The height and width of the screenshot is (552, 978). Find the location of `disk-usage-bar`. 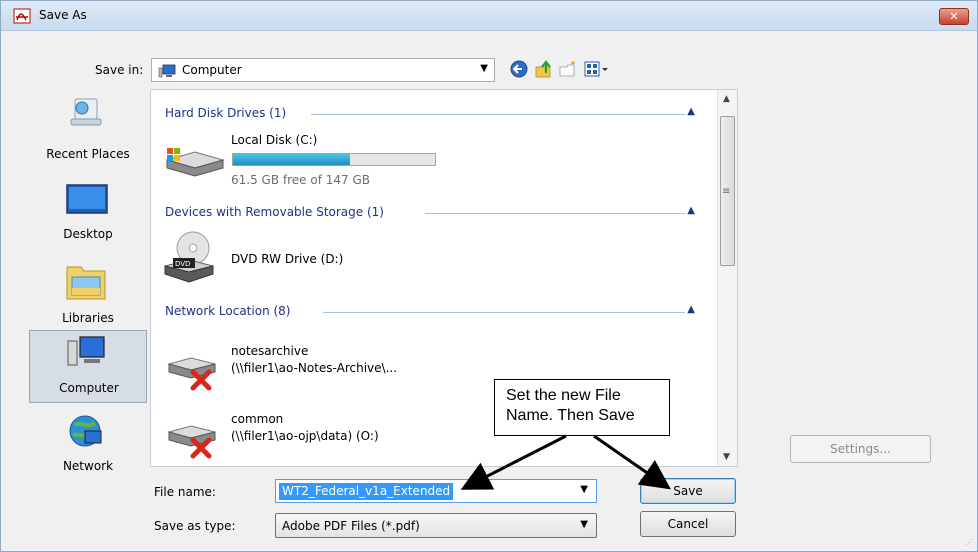

disk-usage-bar is located at coordinates (334, 159).